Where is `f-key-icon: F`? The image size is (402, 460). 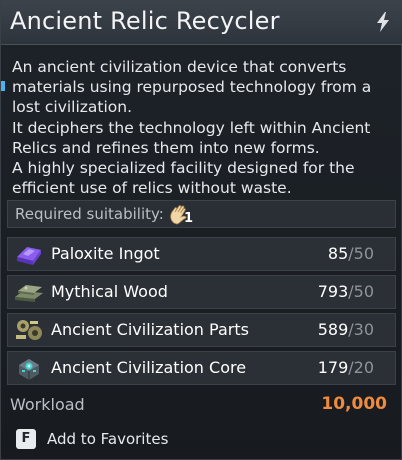
f-key-icon: F is located at coordinates (26, 439).